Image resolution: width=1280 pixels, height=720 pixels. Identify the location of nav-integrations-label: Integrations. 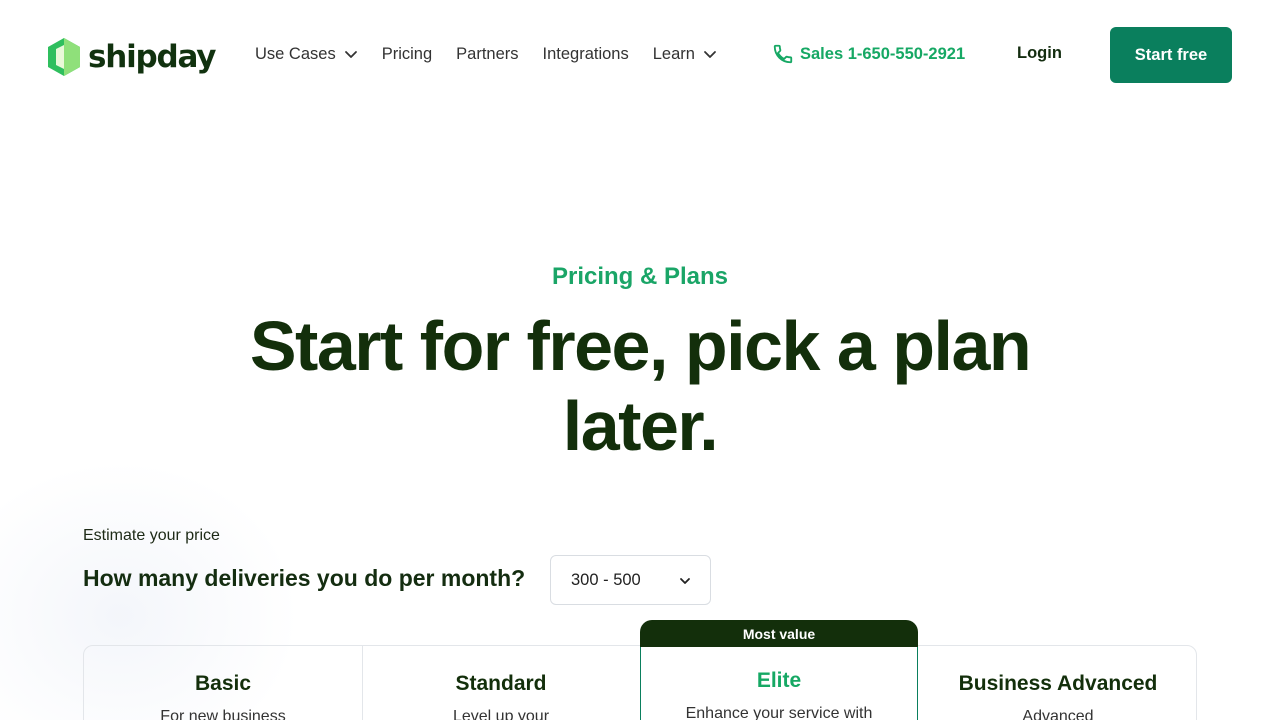
(585, 53).